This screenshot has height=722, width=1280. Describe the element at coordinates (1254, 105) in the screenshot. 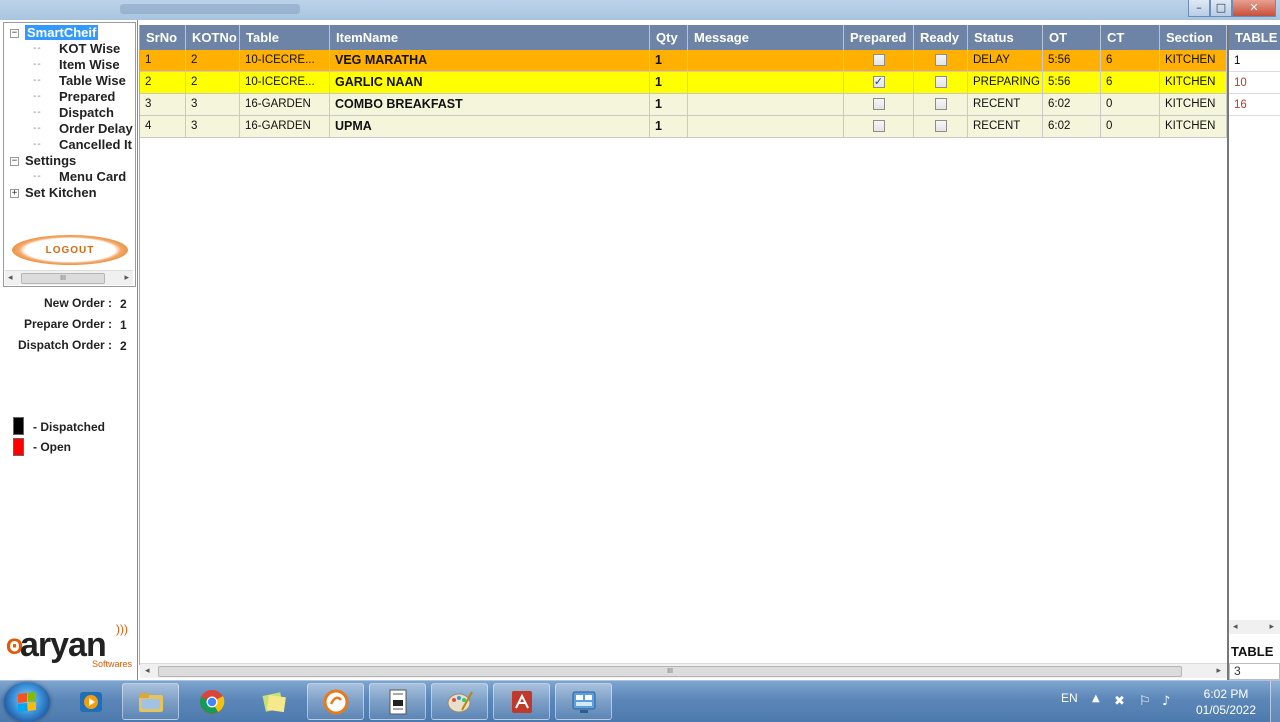

I see `table-list-item: 16` at that location.